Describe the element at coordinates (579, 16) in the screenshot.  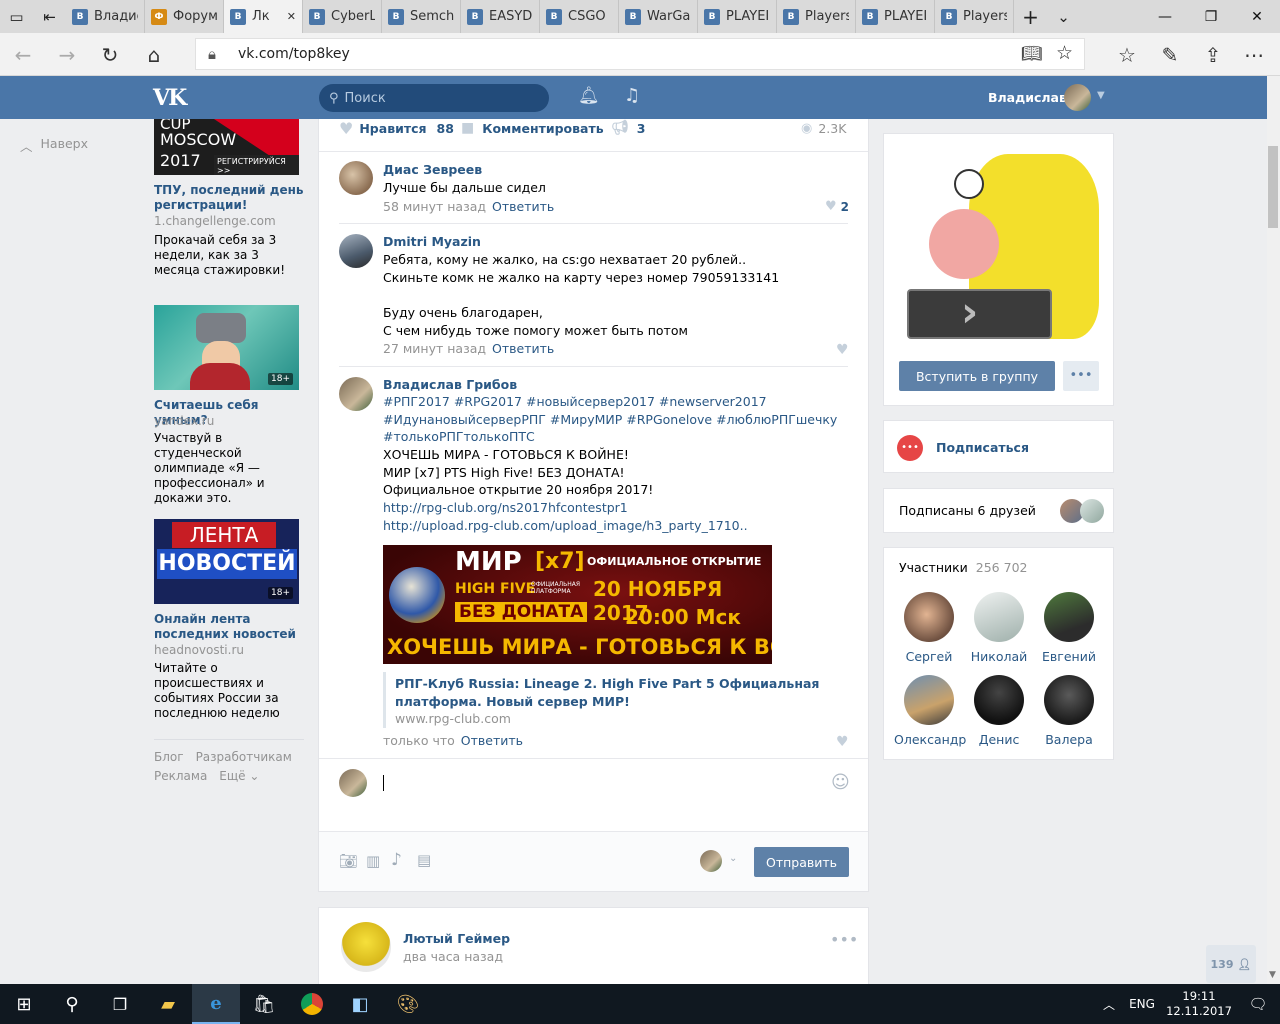
I see `browser-tab: В CSGO` at that location.